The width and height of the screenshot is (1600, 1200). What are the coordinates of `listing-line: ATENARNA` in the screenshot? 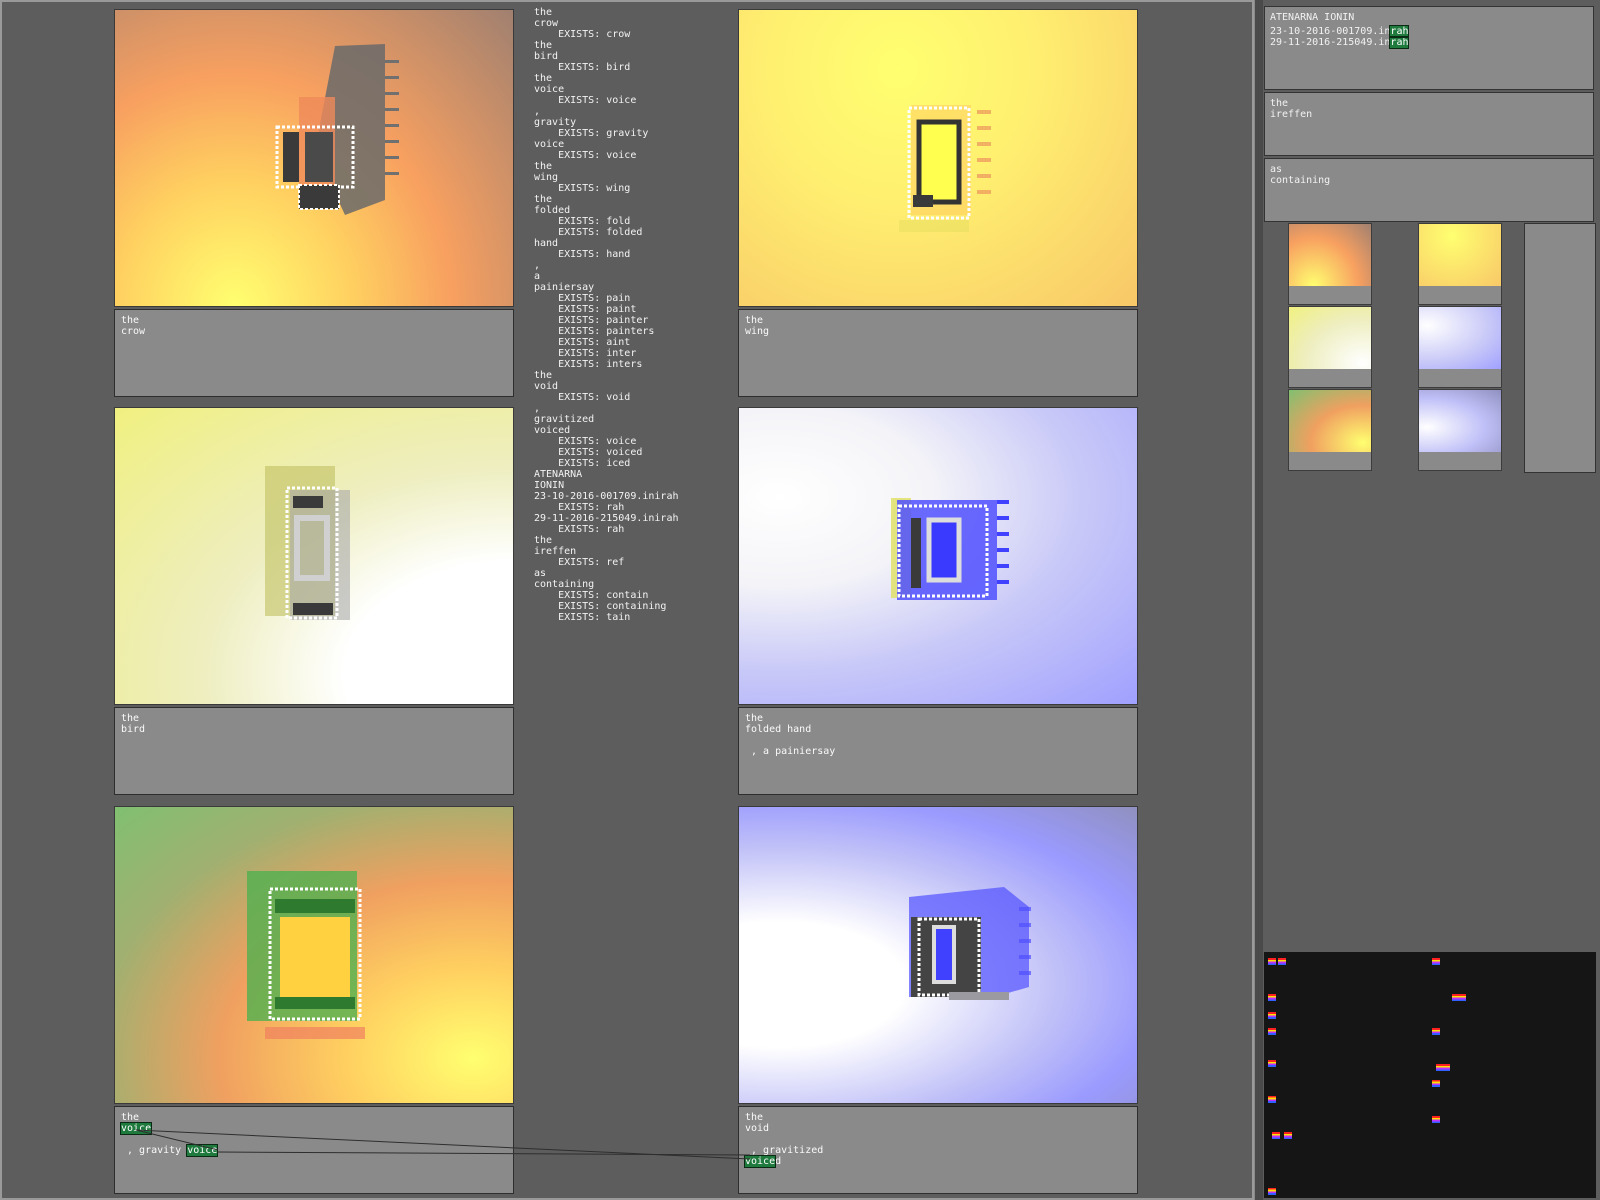 It's located at (558, 474).